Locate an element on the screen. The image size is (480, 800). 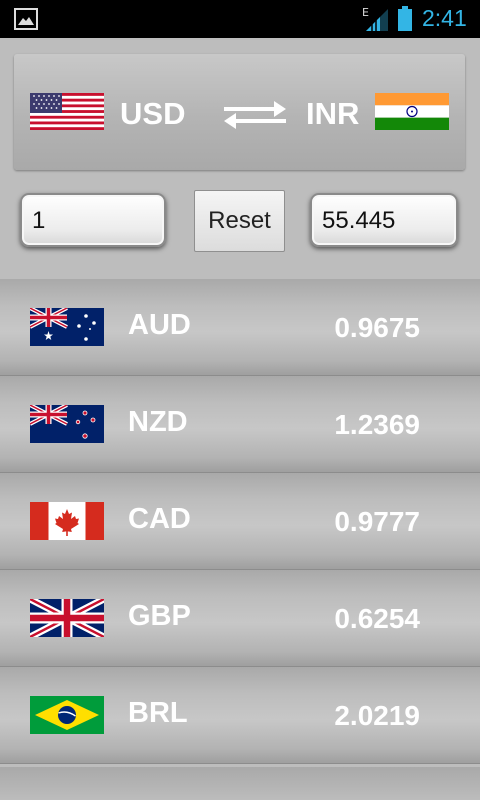
india-flag-icon is located at coordinates (412, 111).